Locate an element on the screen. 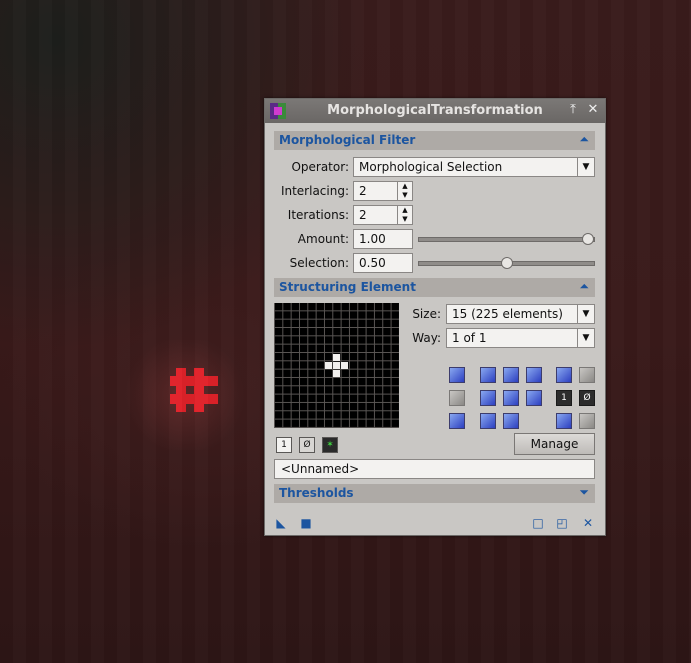  thresholds-section-header: Thresholds ⏷ is located at coordinates (434, 493).